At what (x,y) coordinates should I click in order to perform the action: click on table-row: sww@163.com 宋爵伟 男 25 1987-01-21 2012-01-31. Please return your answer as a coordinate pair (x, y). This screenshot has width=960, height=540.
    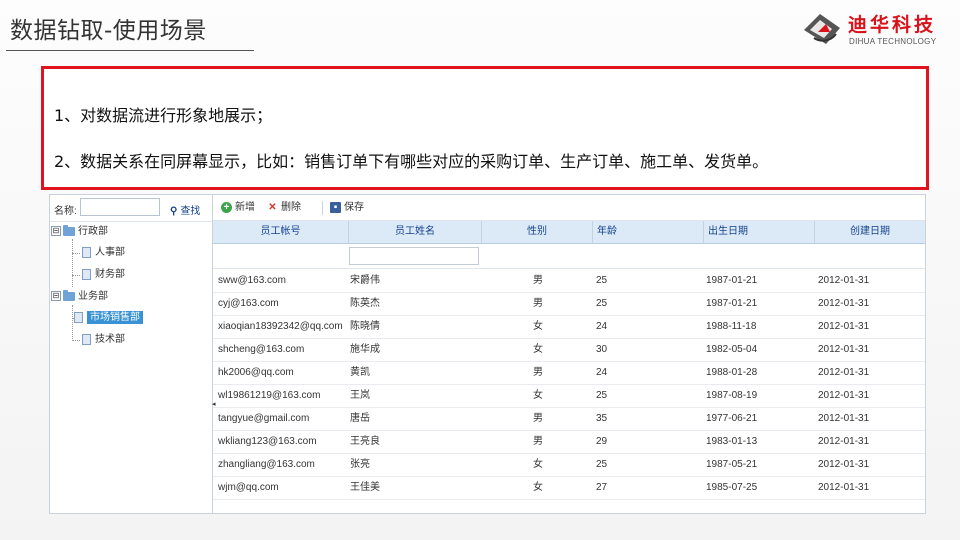
    Looking at the image, I should click on (569, 281).